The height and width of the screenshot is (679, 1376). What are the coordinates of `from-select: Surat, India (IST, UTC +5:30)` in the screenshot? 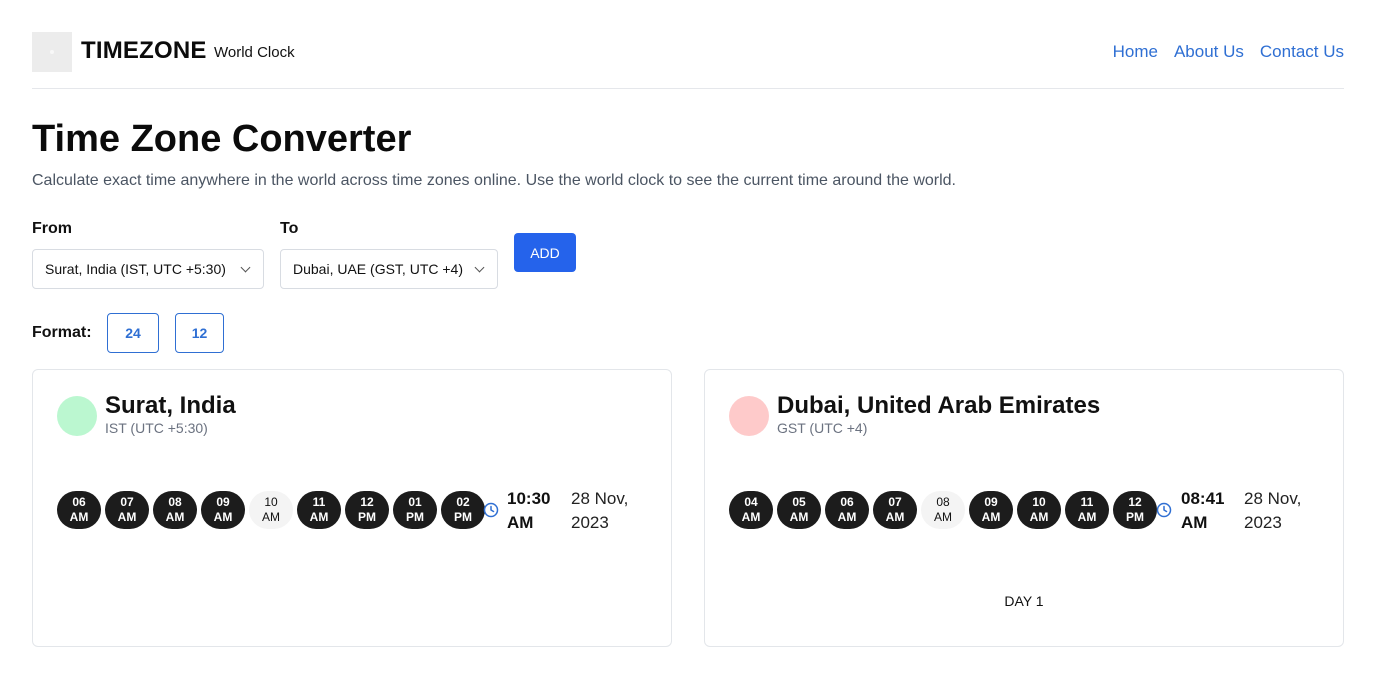 It's located at (148, 269).